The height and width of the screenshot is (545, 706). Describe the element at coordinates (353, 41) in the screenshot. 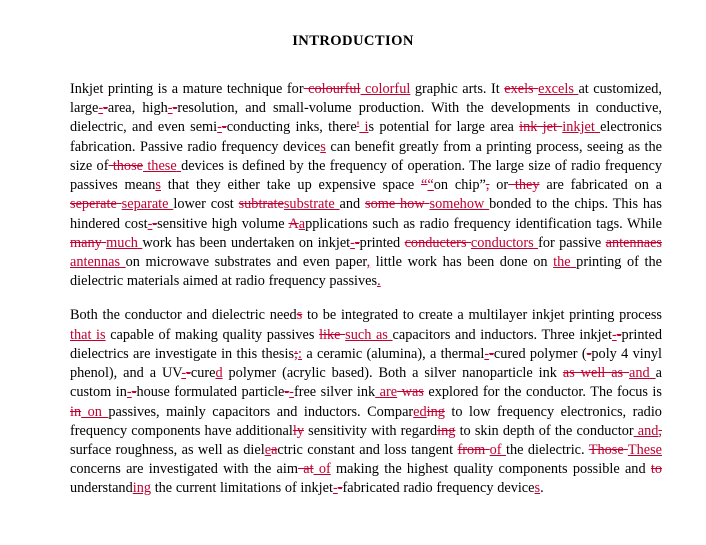

I see `page-title: INTRODUCTION` at that location.